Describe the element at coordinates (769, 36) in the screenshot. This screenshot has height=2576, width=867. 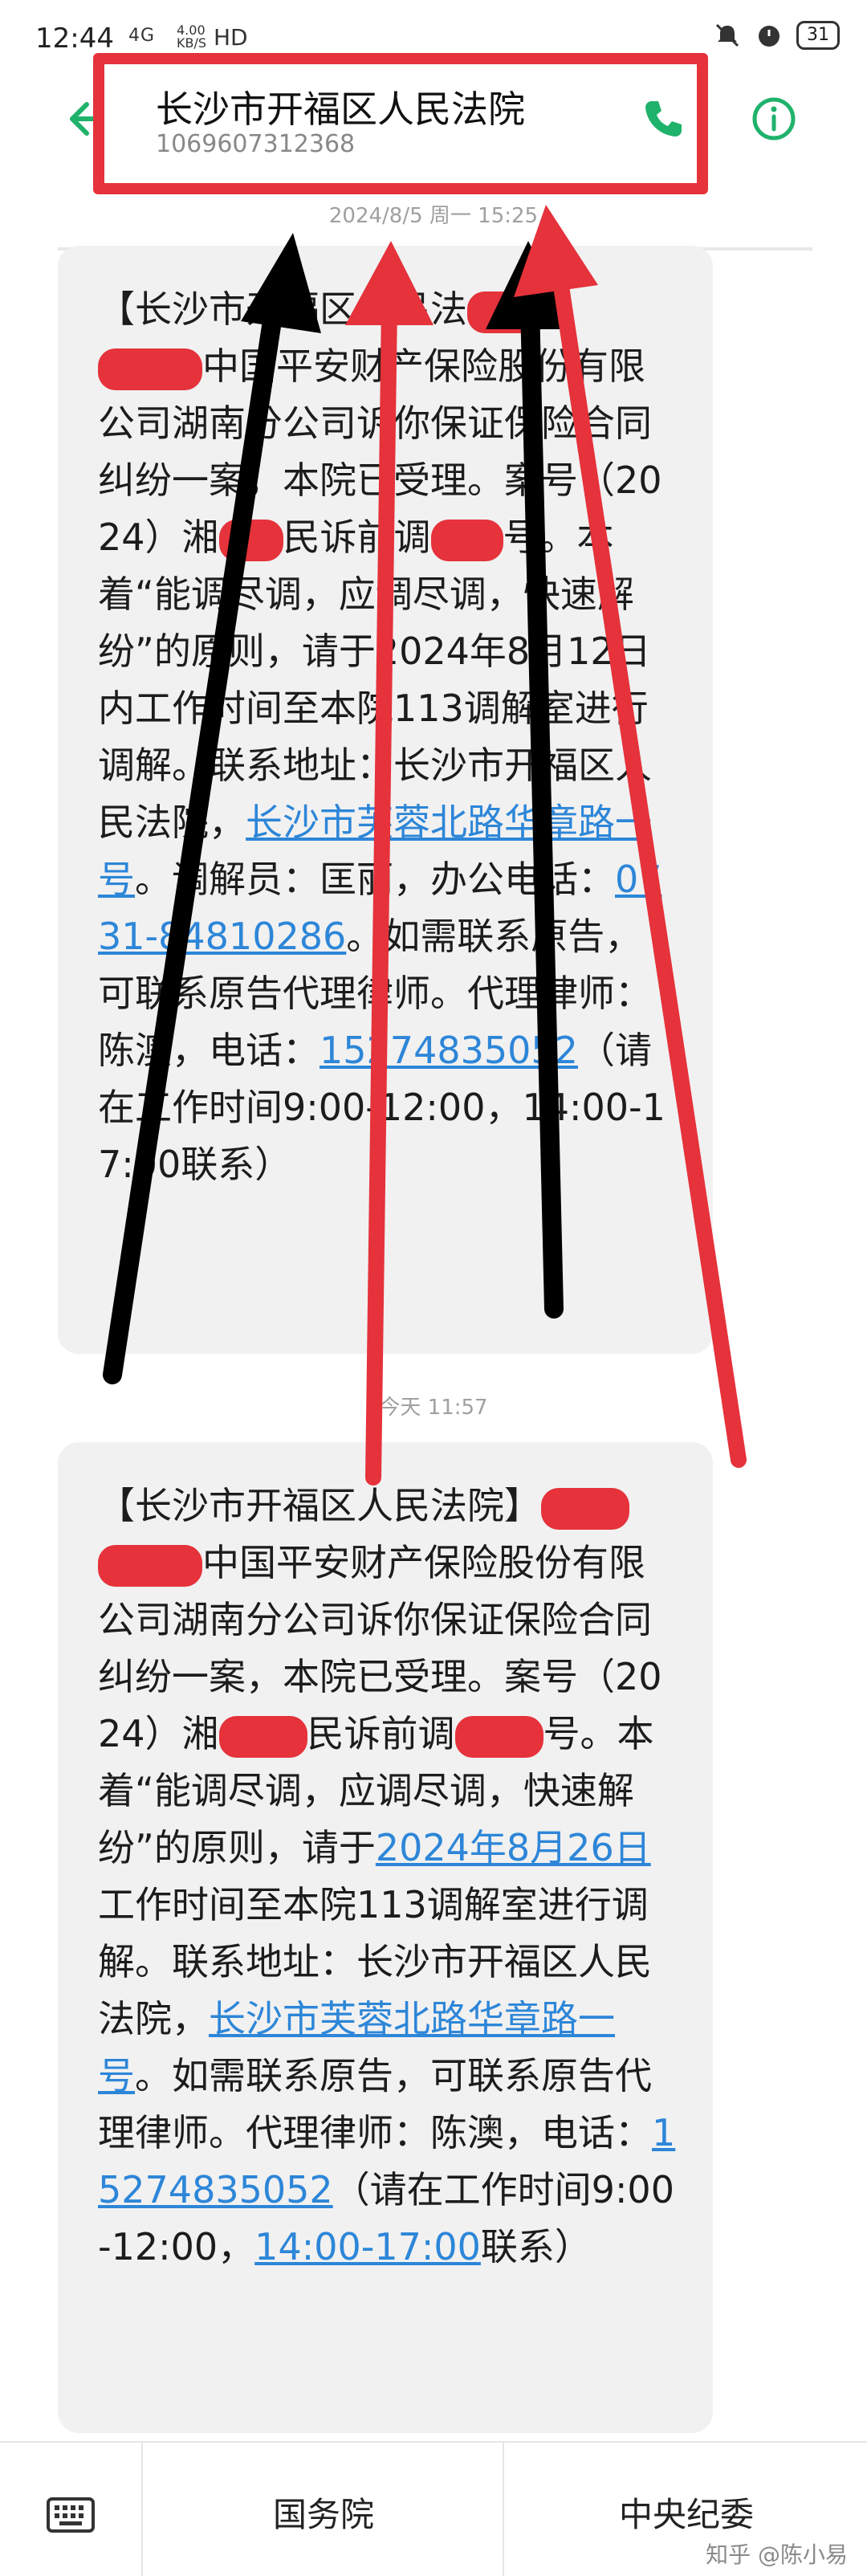
I see `alarm-icon` at that location.